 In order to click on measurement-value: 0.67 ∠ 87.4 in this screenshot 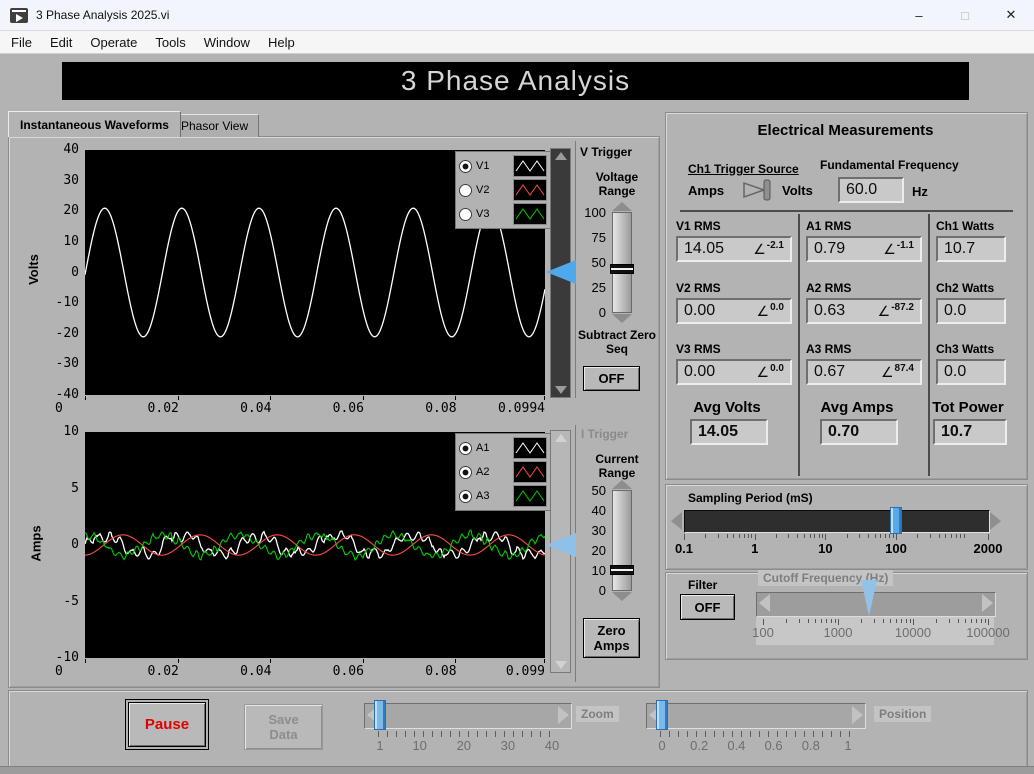, I will do `click(864, 372)`.